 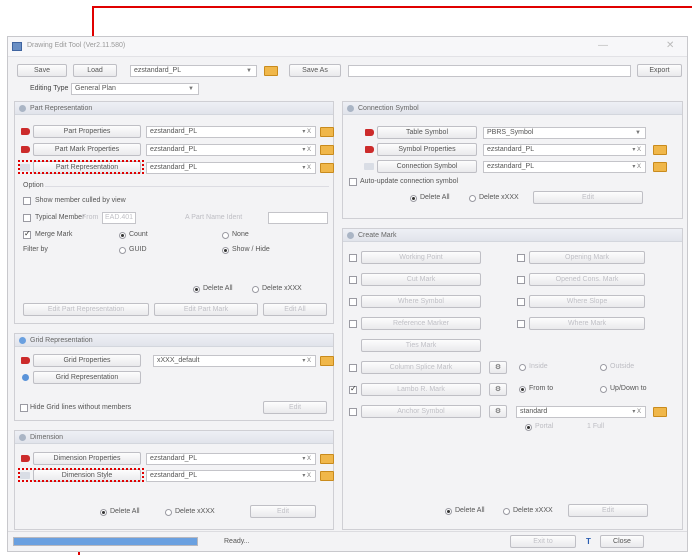 What do you see at coordinates (231, 476) in the screenshot?
I see `dimension-style-select: ezstandard_PL ▾ X` at bounding box center [231, 476].